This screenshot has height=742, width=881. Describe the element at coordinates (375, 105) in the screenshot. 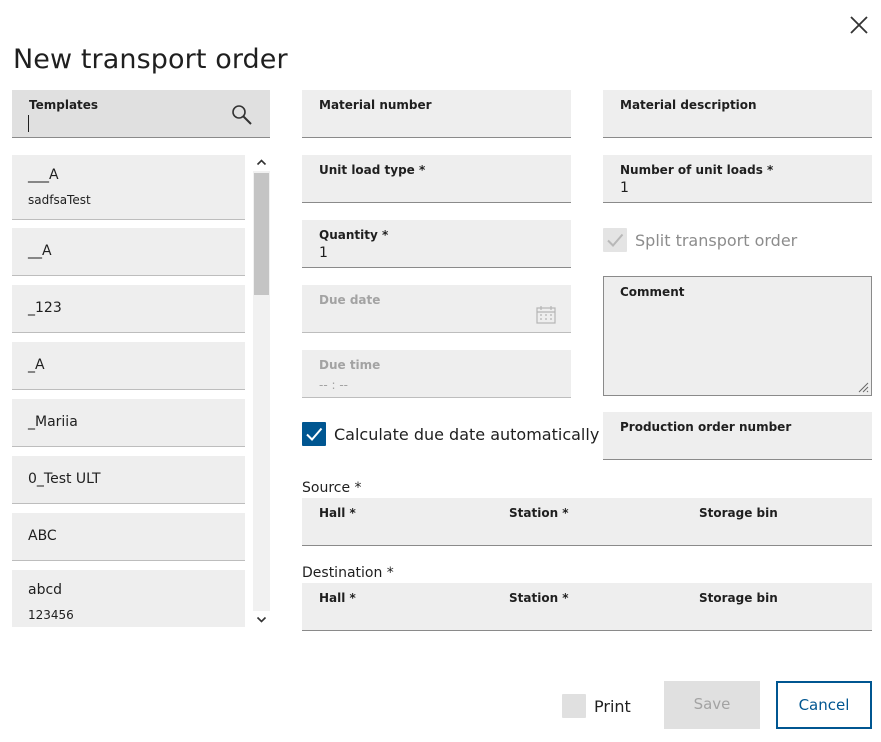

I see `material-number-label: Material number` at that location.